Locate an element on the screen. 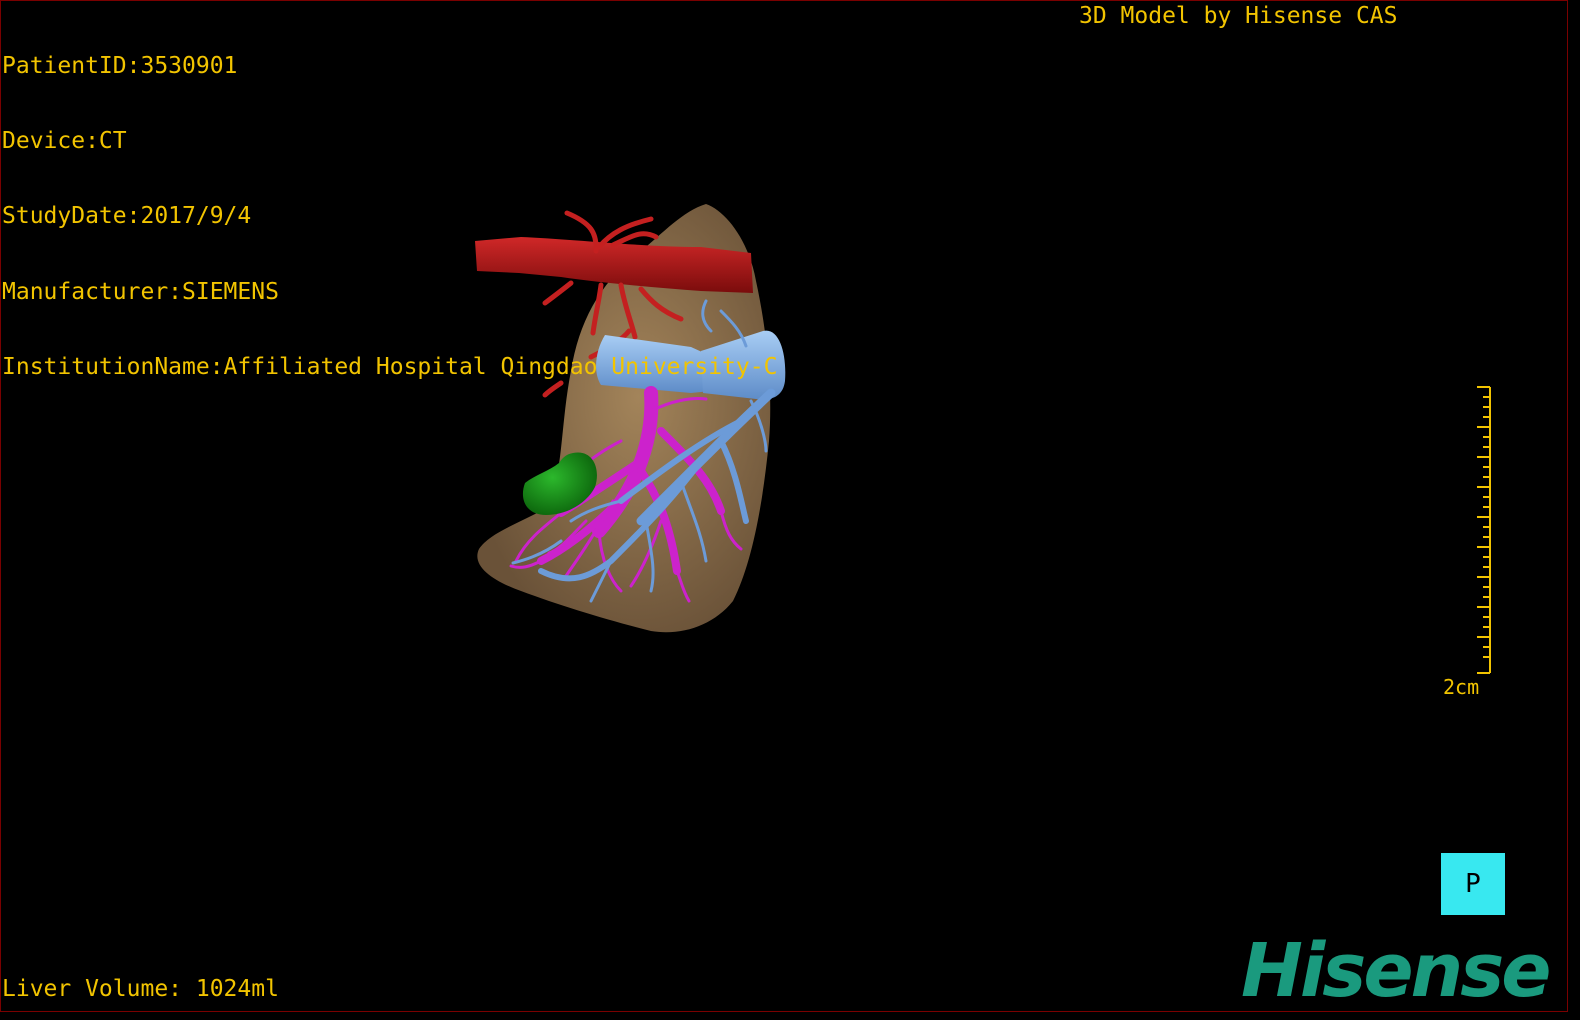  patient-id: PatientID:3530901 is located at coordinates (120, 66).